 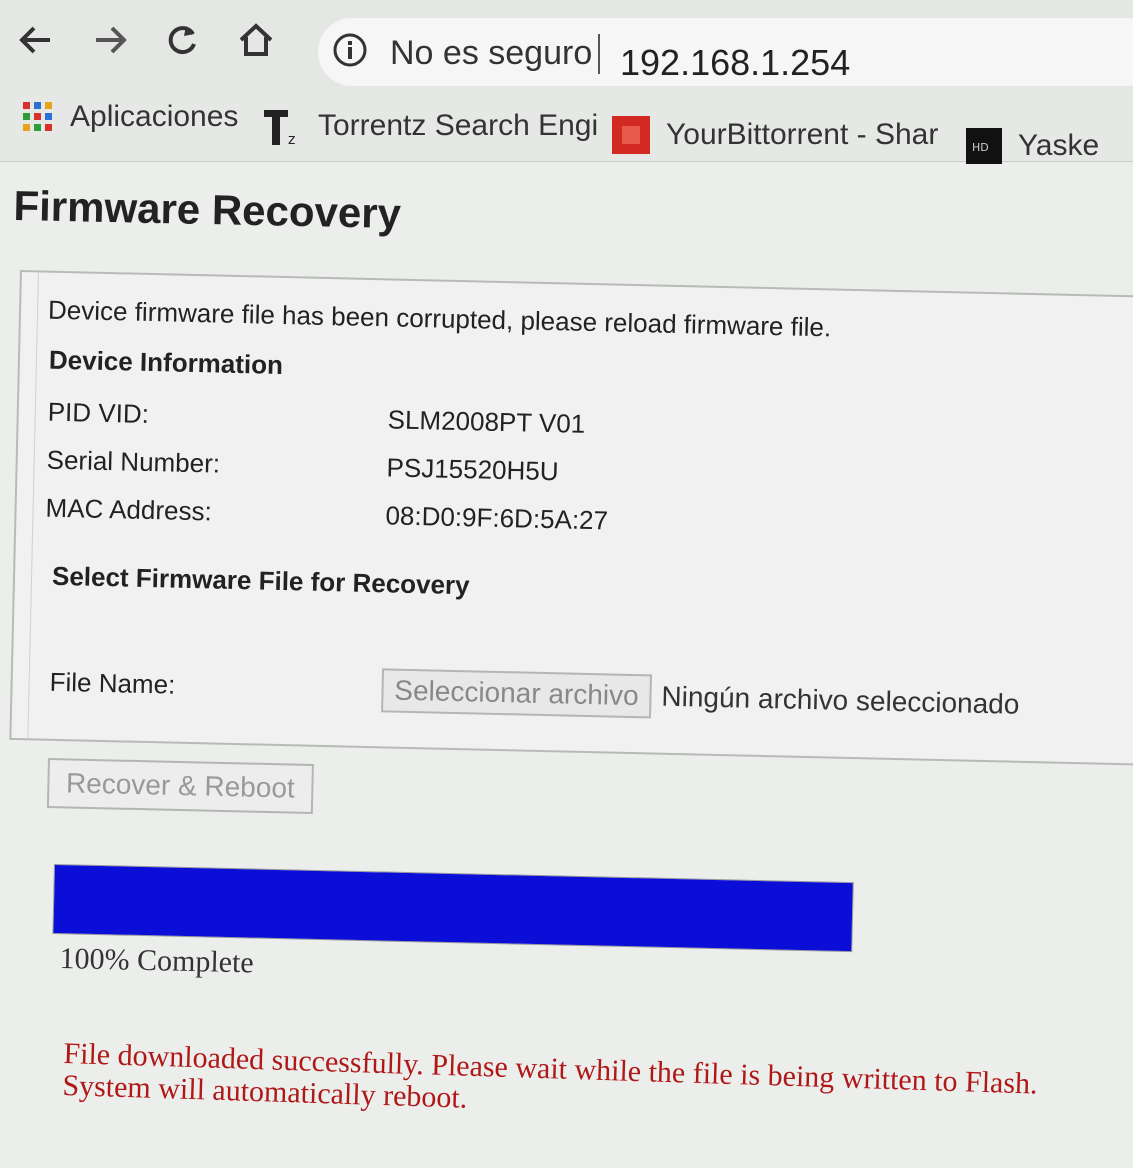 What do you see at coordinates (98, 412) in the screenshot?
I see `pid-vid-label: PID VID:` at bounding box center [98, 412].